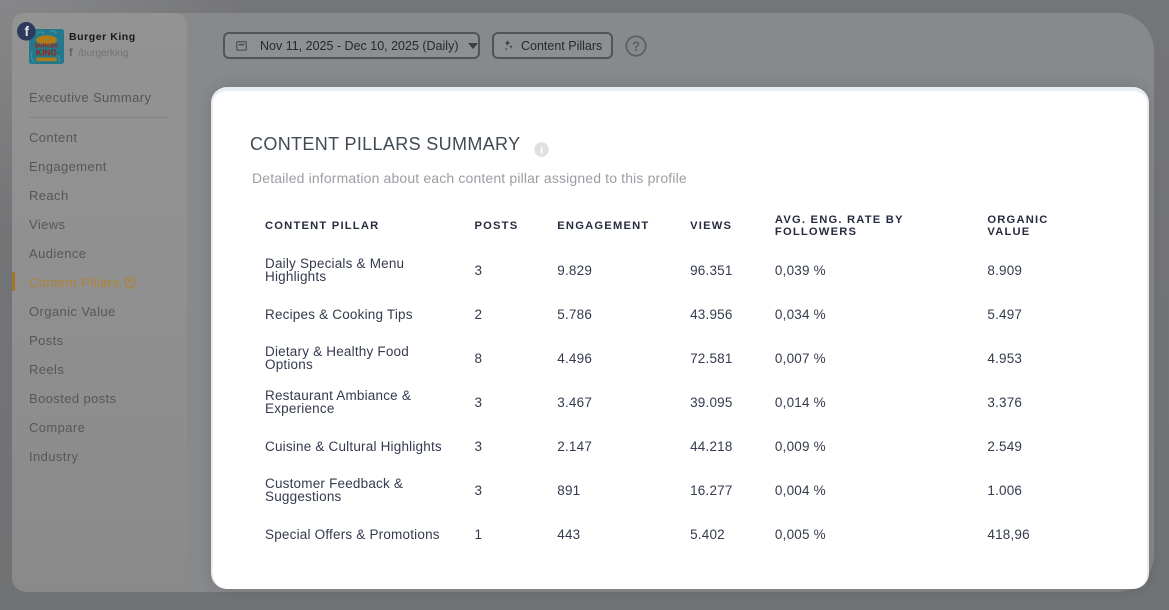 The image size is (1169, 610). Describe the element at coordinates (27, 31) in the screenshot. I see `svg-text: f` at that location.